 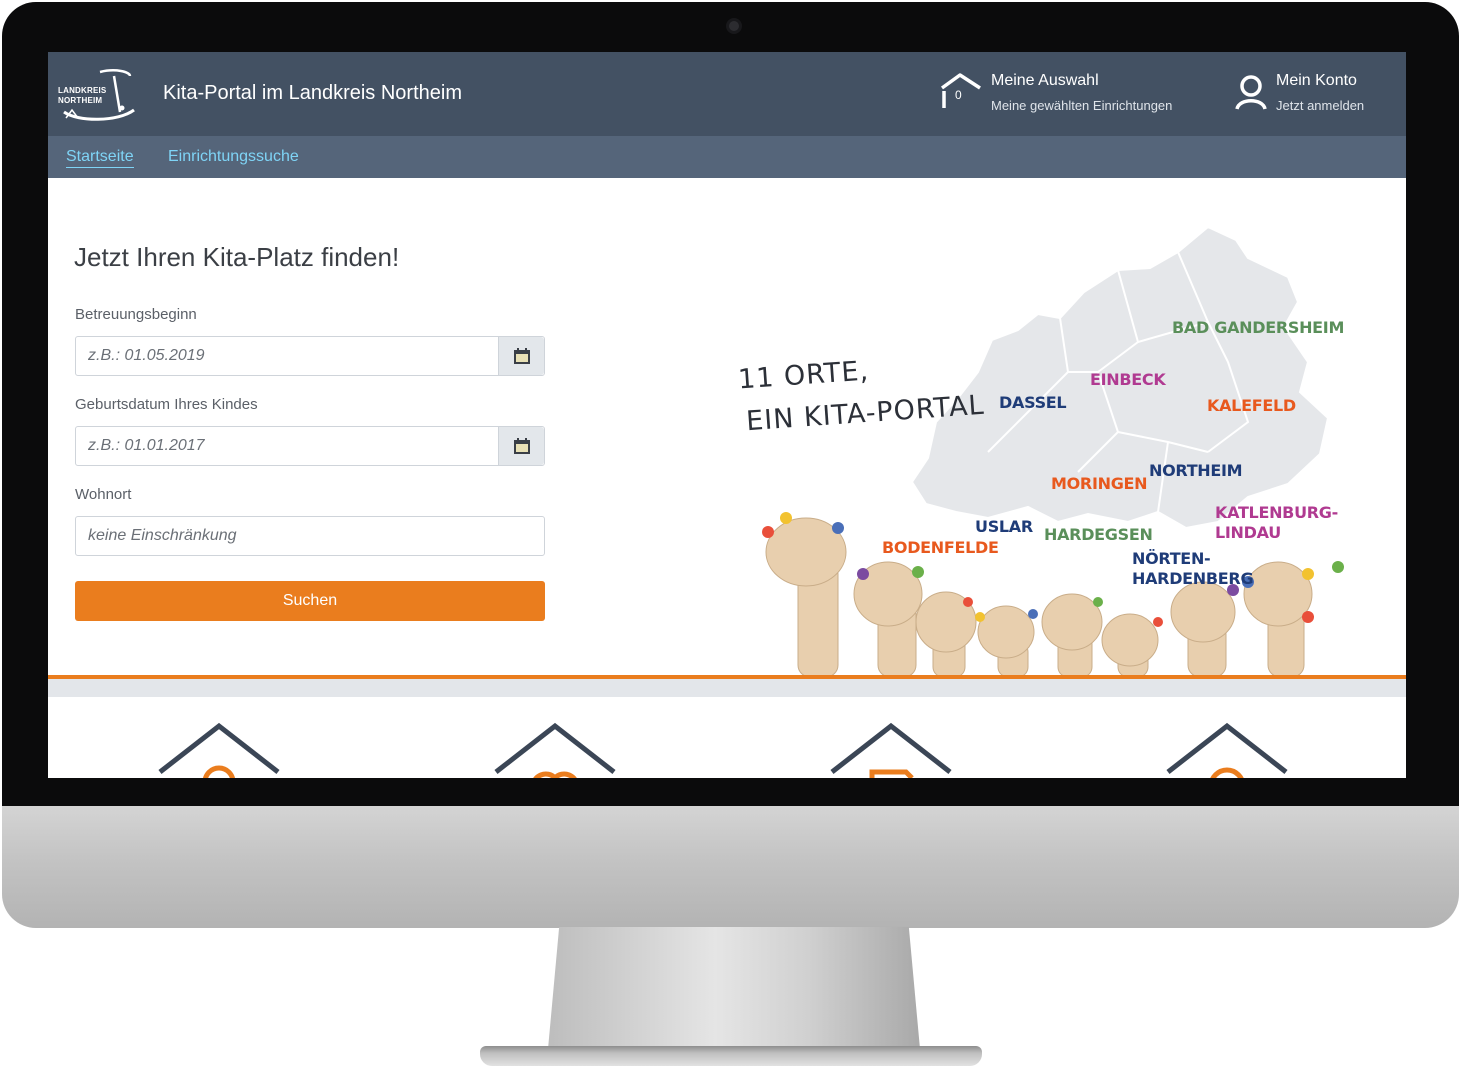 I want to click on town-bad-gandersheim: BAD GANDERSHEIM, so click(x=1258, y=327).